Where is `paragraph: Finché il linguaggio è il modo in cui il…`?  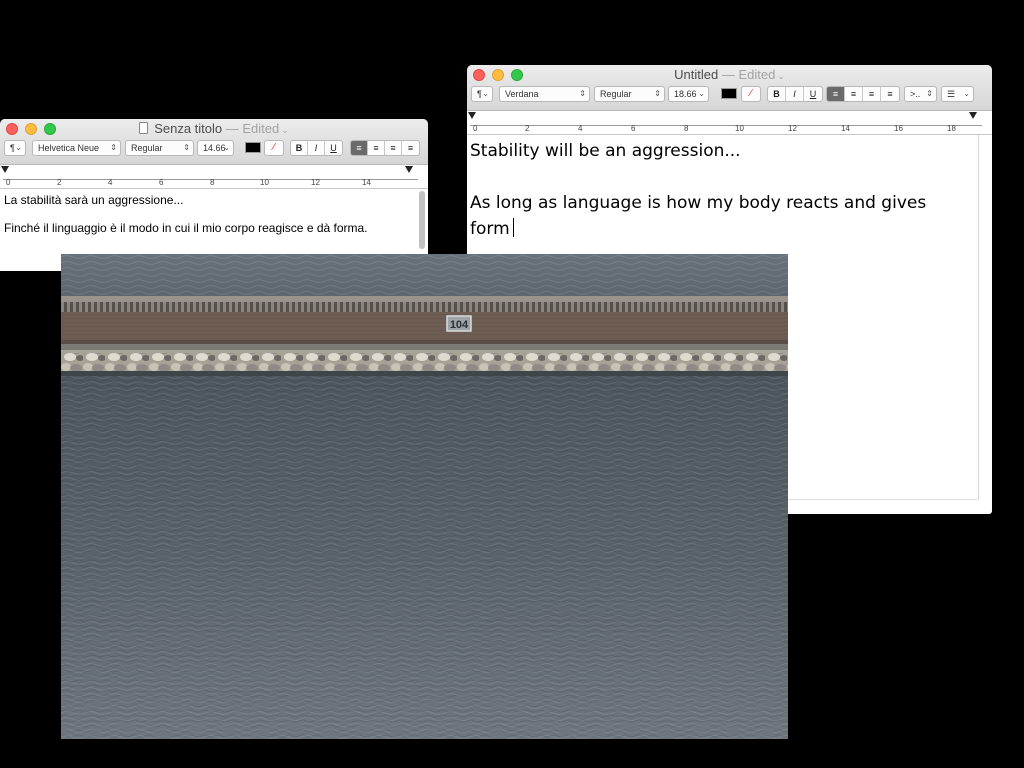
paragraph: Finché il linguaggio è il modo in cui il… is located at coordinates (186, 228).